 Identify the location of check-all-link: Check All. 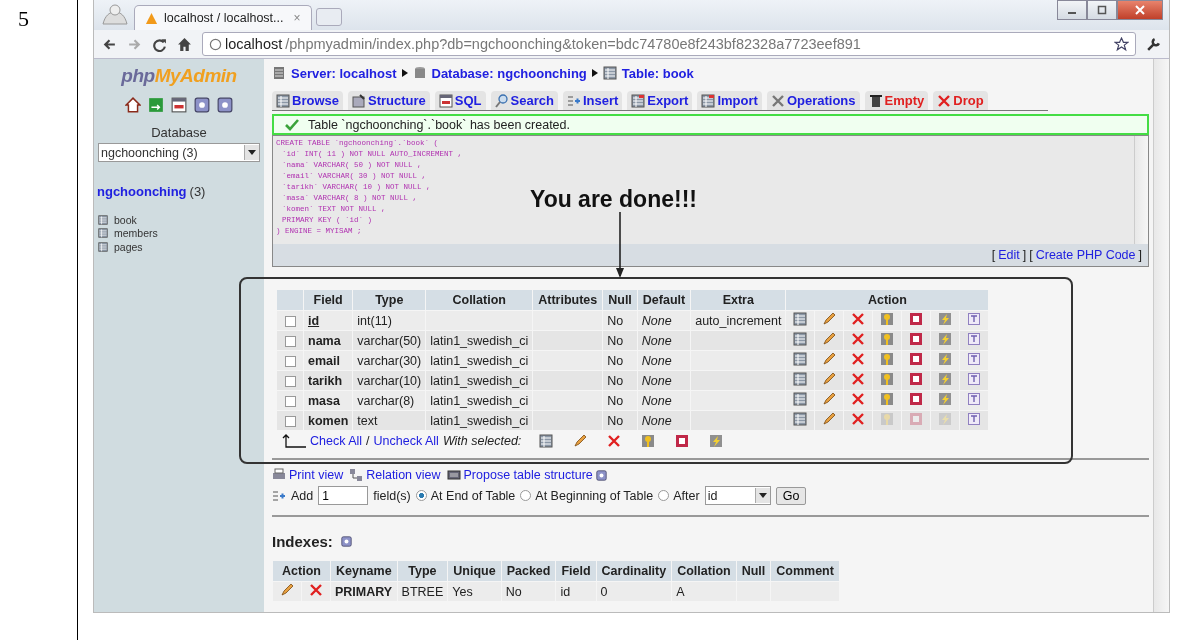
(336, 441).